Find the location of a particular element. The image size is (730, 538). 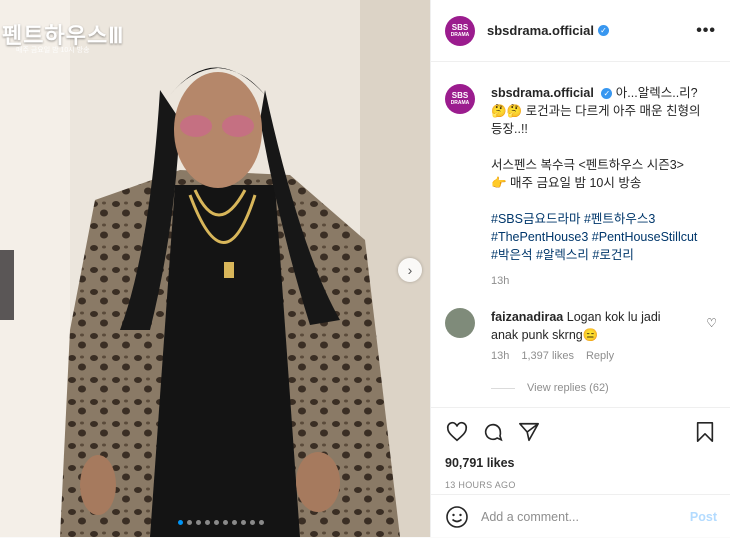

share-plane-icon is located at coordinates (529, 432).